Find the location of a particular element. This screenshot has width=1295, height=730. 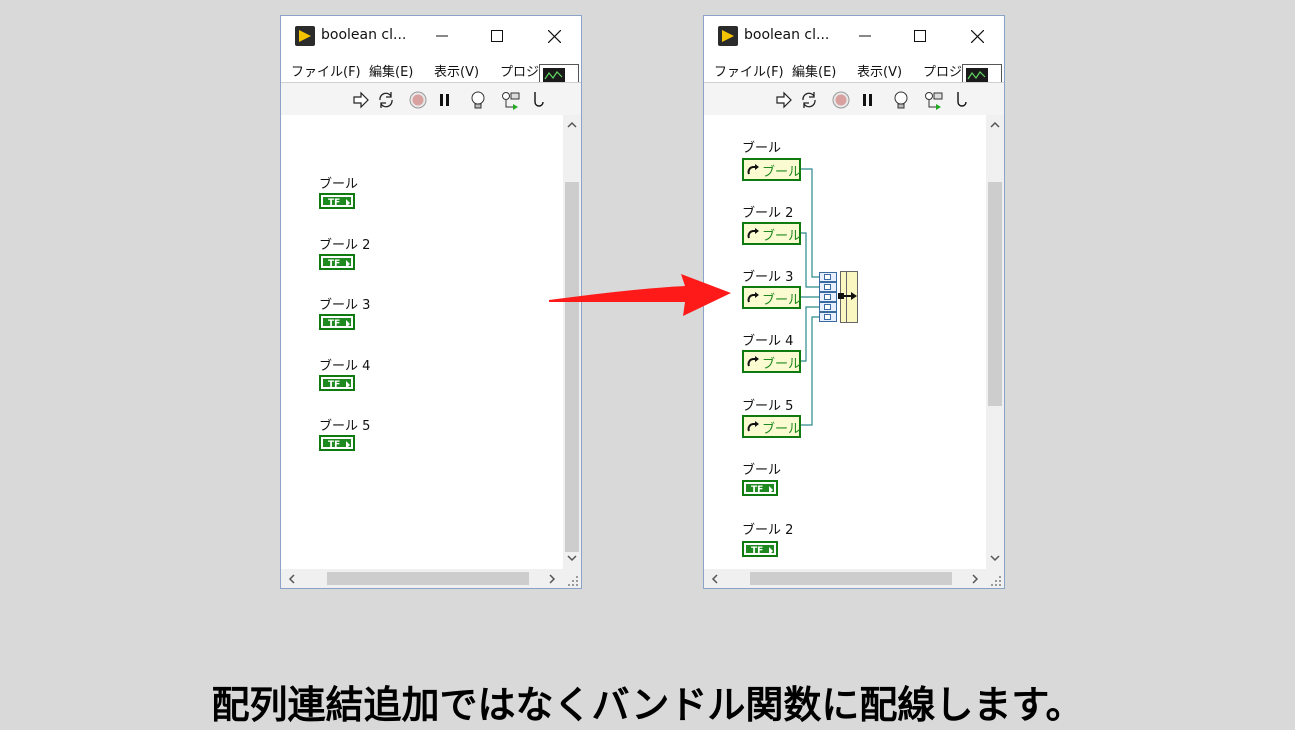

bundle-icon is located at coordinates (847, 296).